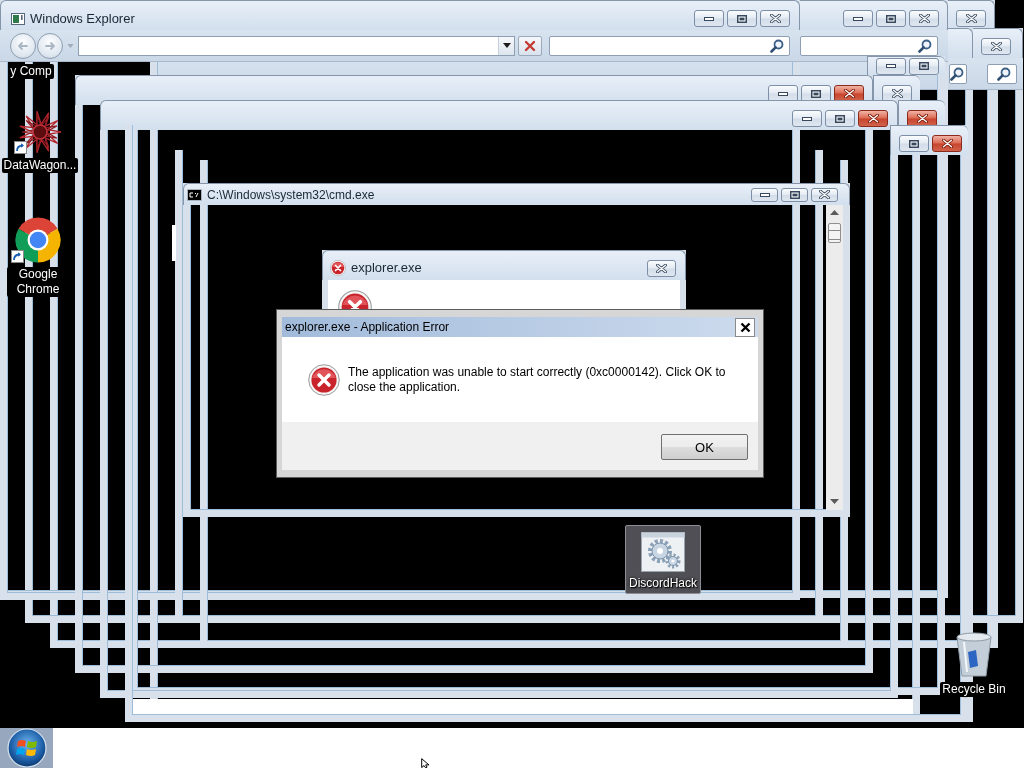  I want to click on window-title: Windows Explorer, so click(82, 18).